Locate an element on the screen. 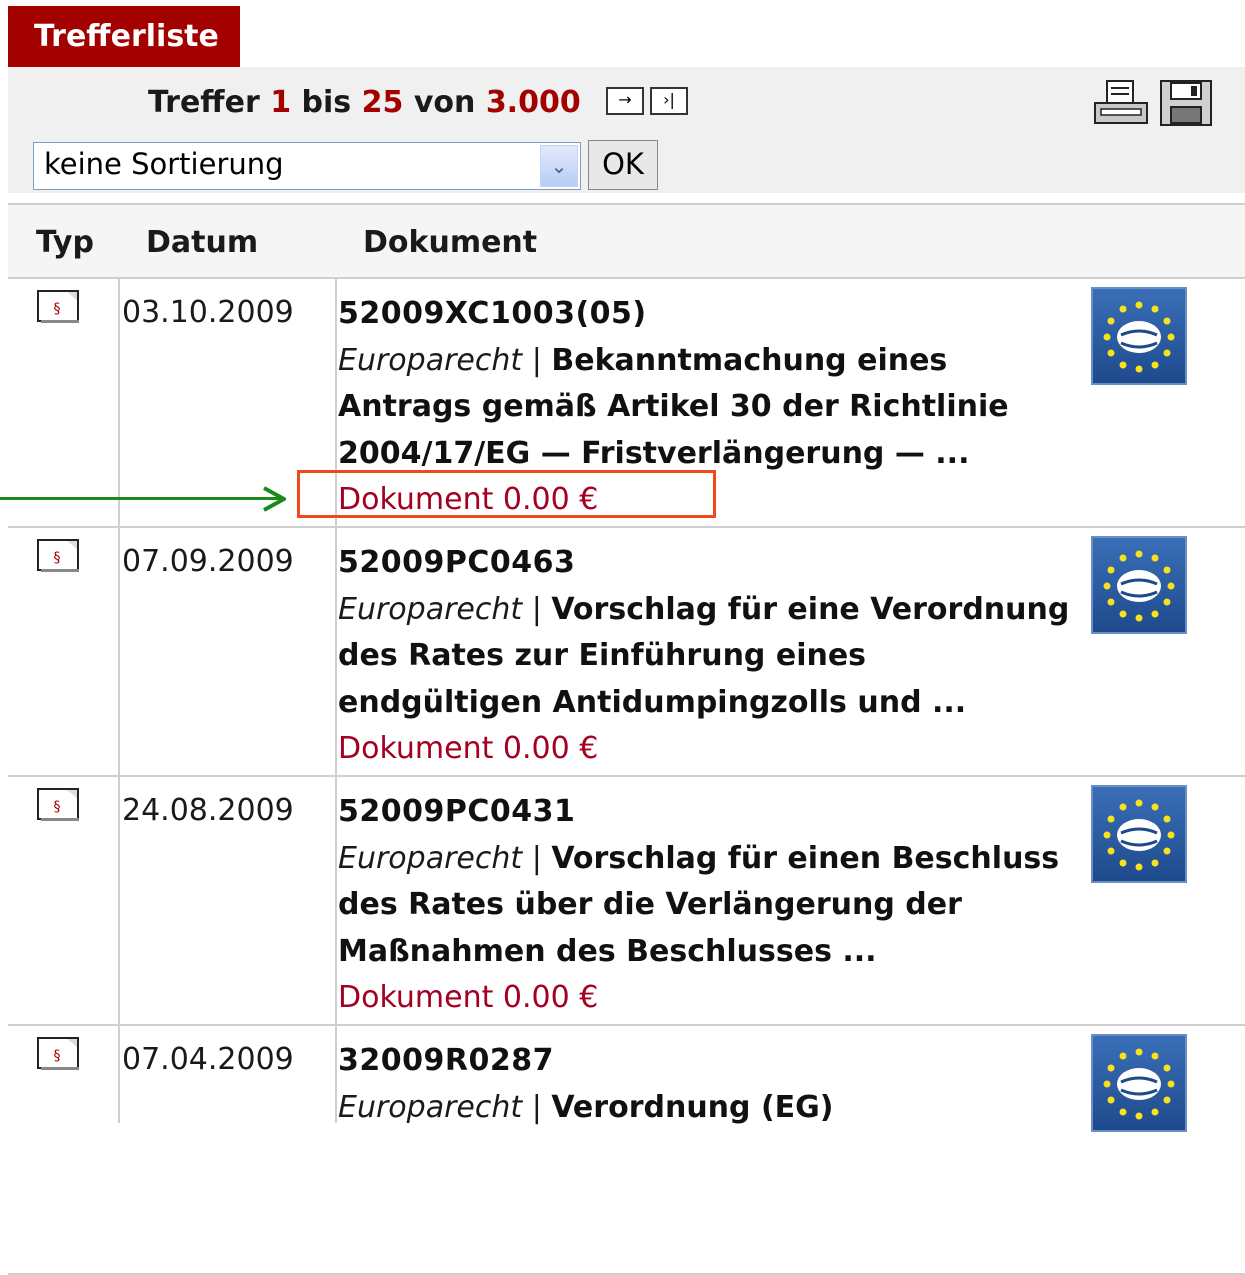 The height and width of the screenshot is (1275, 1245). result-date: 03.10.2009 is located at coordinates (208, 312).